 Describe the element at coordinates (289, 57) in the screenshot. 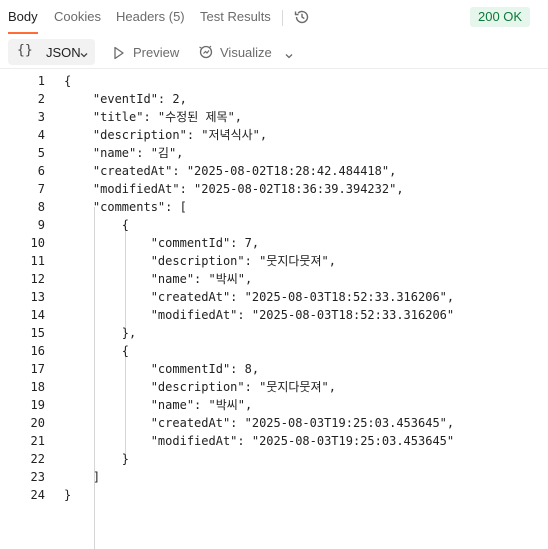

I see `visualize-chevron-icon` at that location.